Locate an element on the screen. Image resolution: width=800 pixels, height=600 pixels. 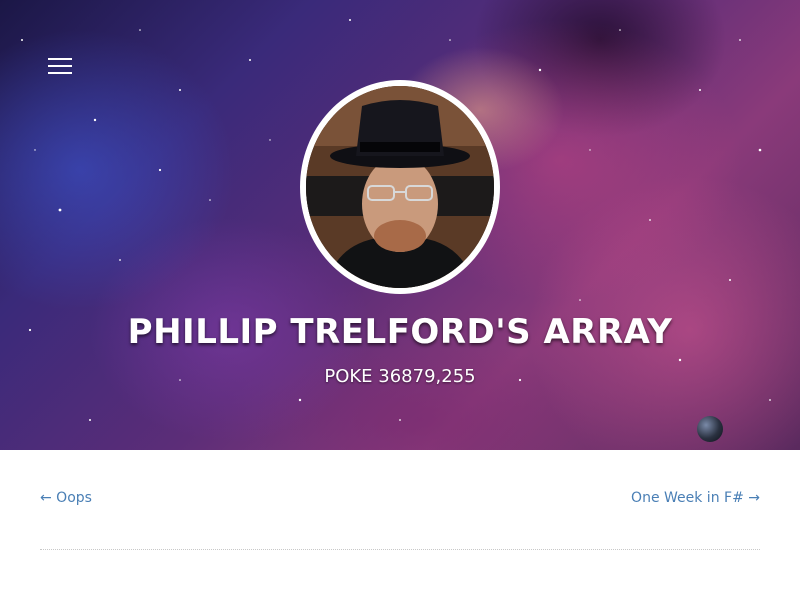
planet-decoration is located at coordinates (710, 429).